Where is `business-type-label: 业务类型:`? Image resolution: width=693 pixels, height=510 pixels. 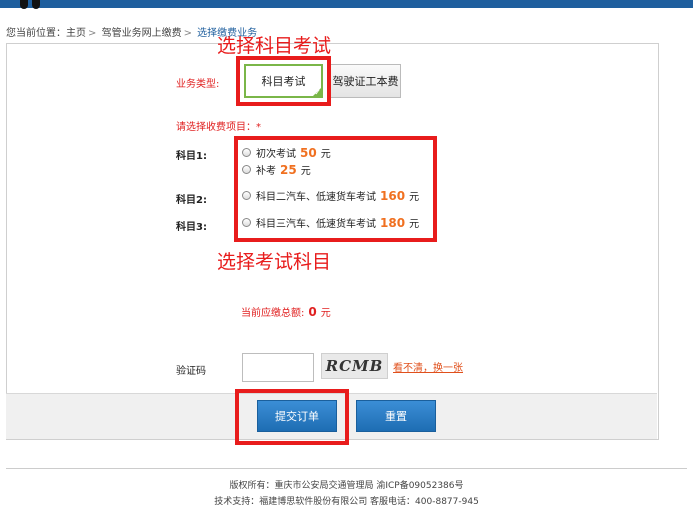
business-type-label: 业务类型: is located at coordinates (198, 84).